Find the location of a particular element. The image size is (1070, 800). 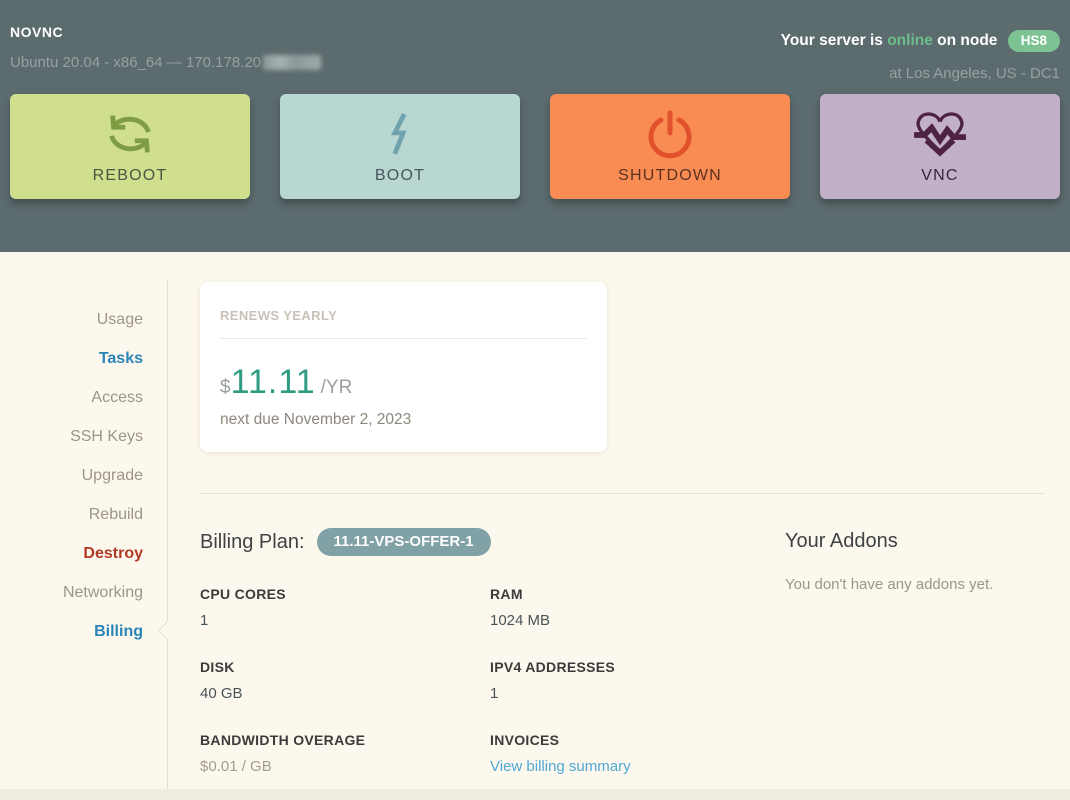

reboot-button: REBOOT is located at coordinates (130, 146).